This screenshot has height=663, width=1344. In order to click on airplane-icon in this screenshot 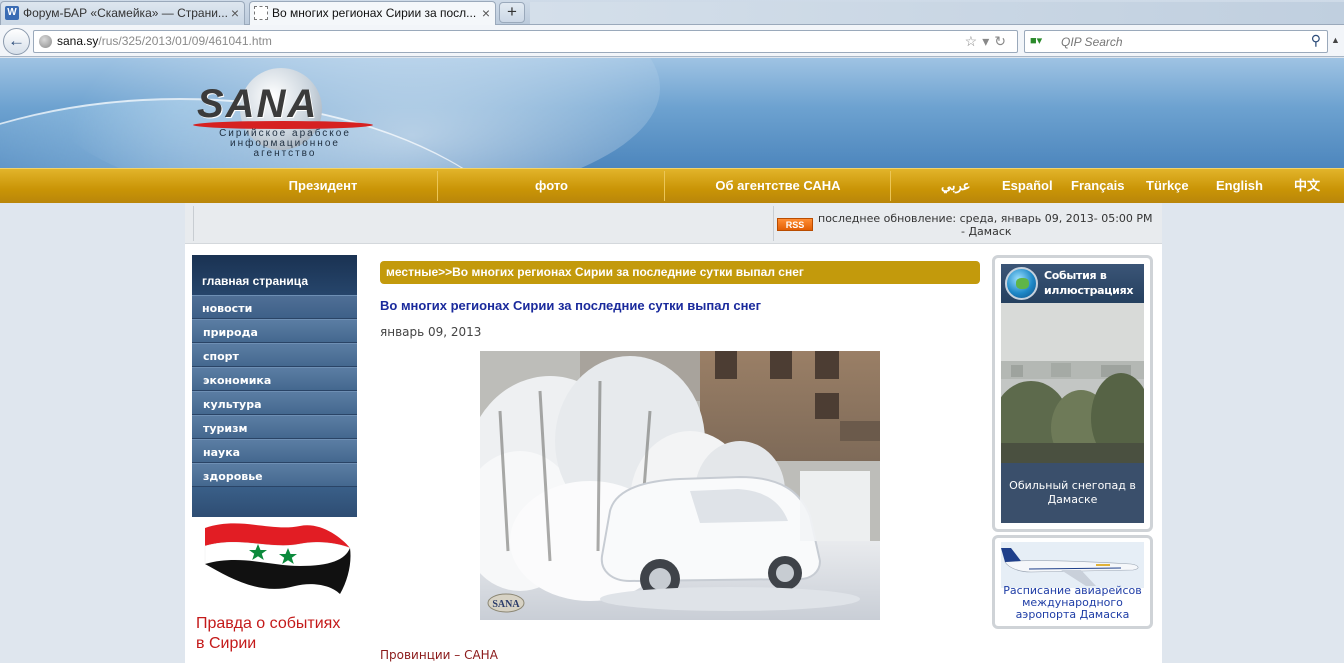, I will do `click(1072, 565)`.